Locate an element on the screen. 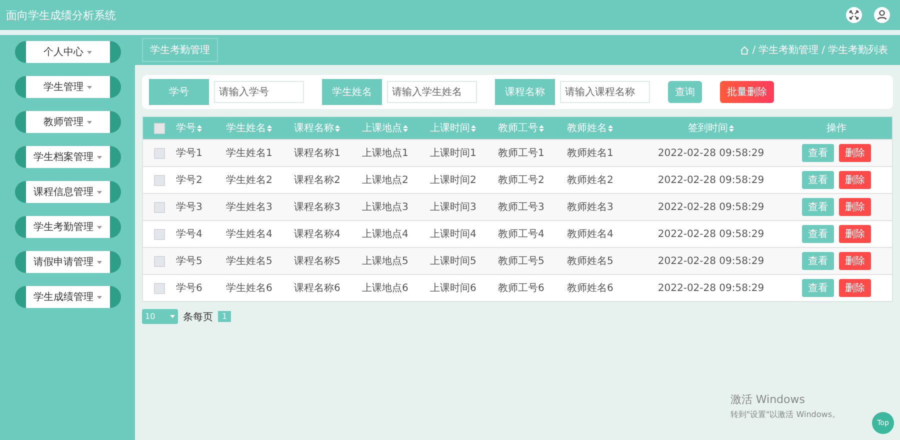 This screenshot has width=900, height=440. sidebar-item: 学生成绩管理 is located at coordinates (67, 297).